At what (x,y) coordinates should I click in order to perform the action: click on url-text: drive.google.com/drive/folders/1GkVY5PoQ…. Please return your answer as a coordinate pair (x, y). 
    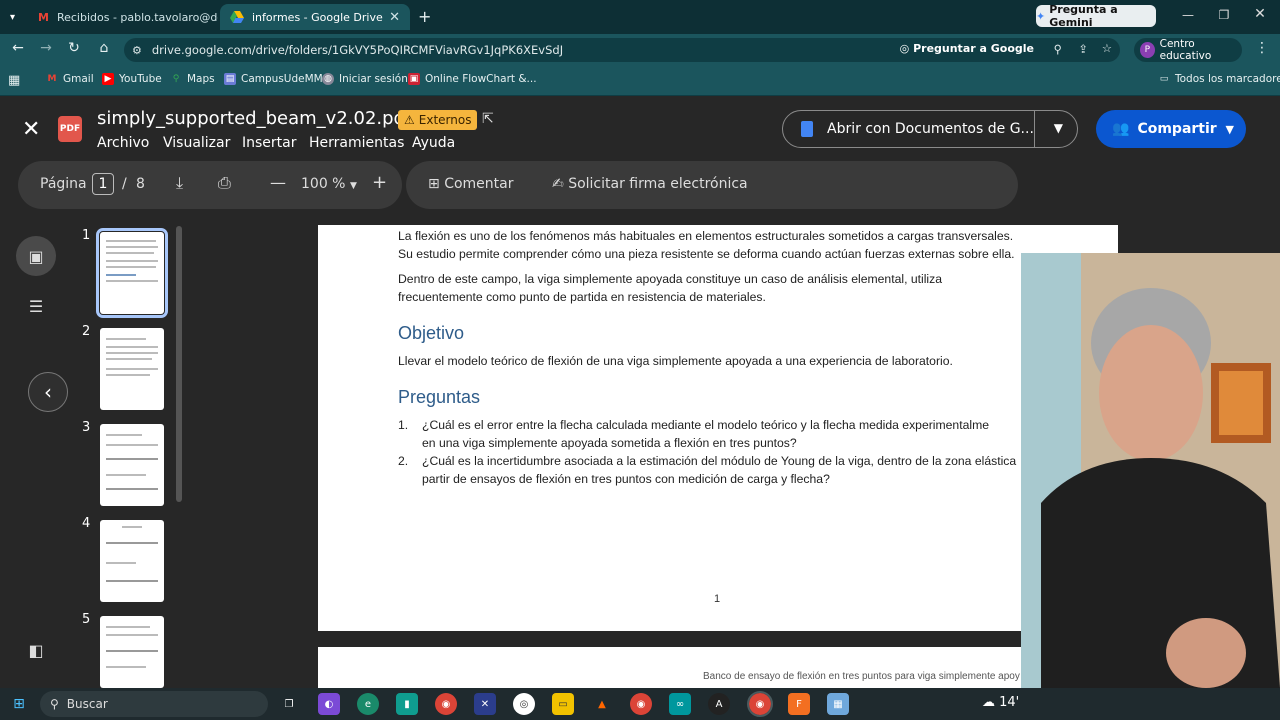
    Looking at the image, I should click on (357, 50).